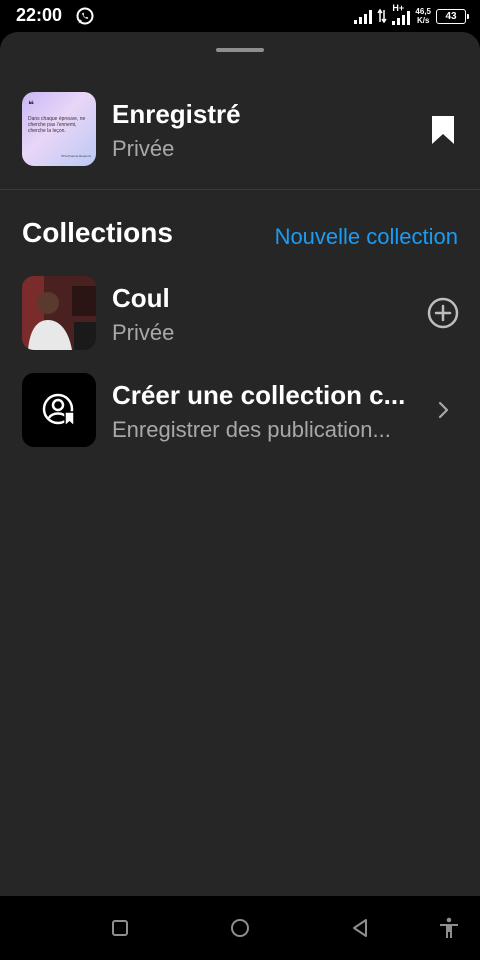  I want to click on whatsapp-icon, so click(85, 16).